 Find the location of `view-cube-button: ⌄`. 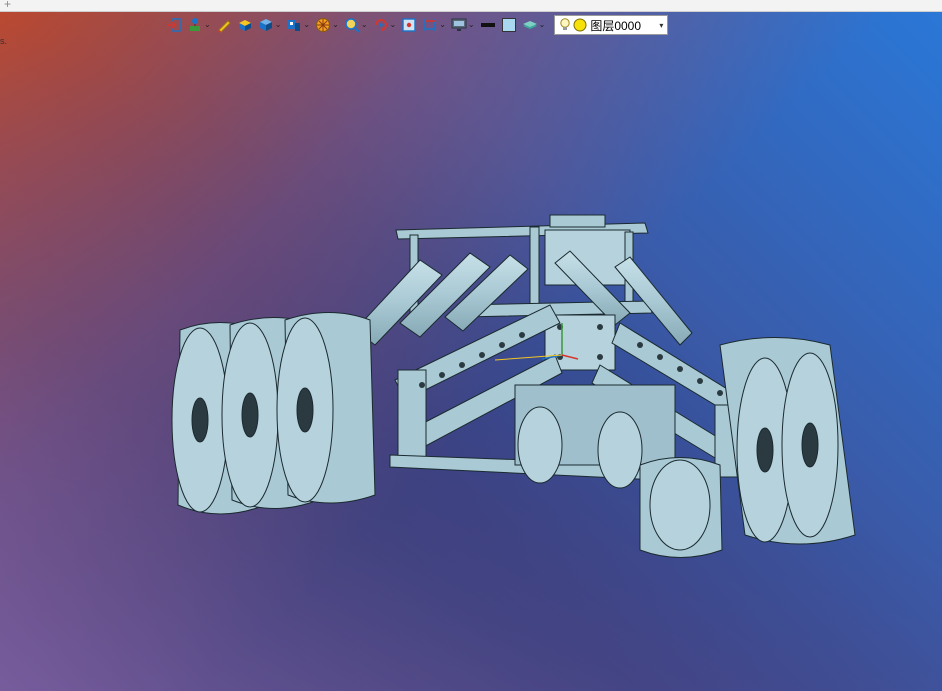

view-cube-button: ⌄ is located at coordinates (298, 25).